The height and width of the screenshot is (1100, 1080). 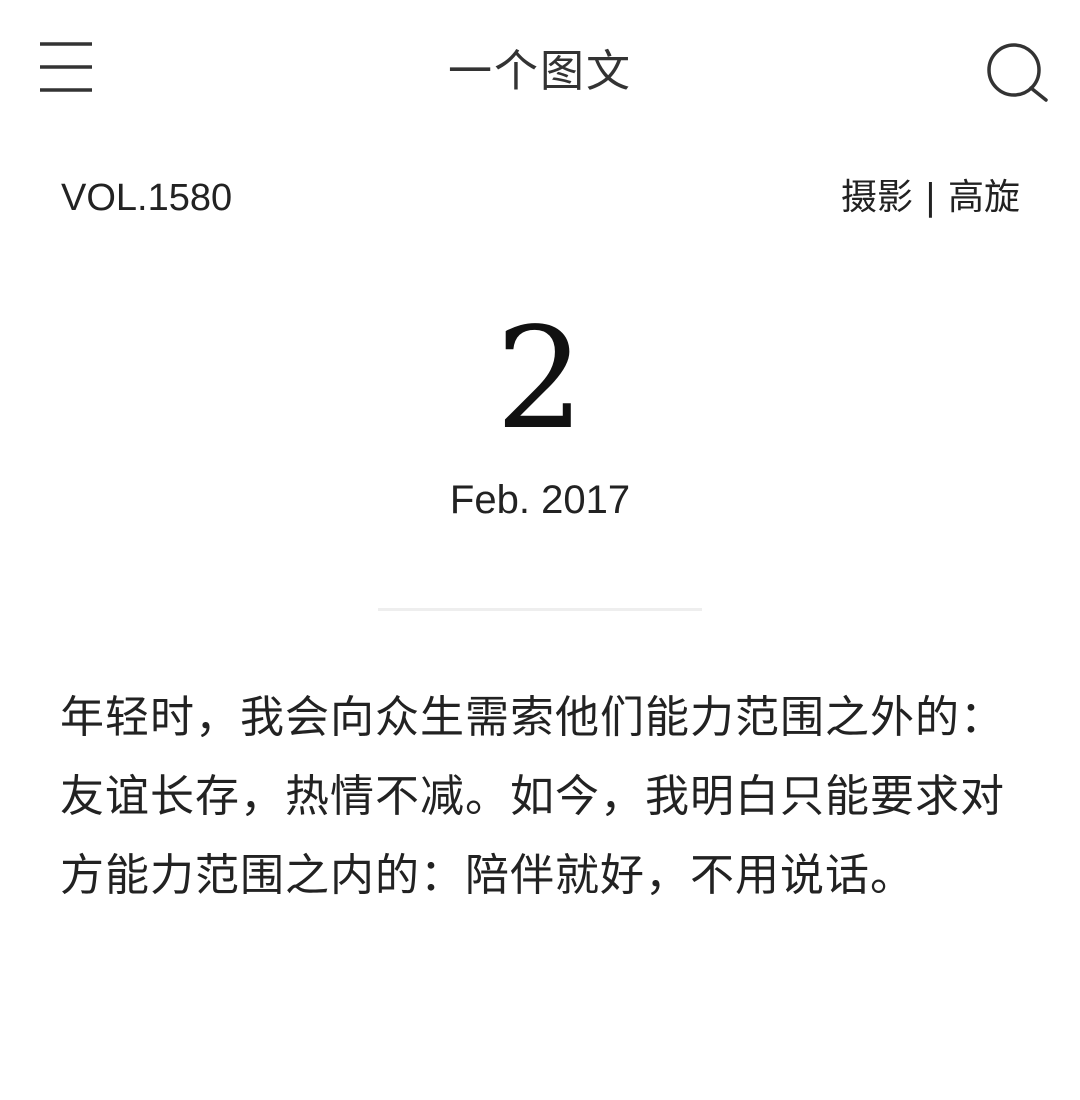 What do you see at coordinates (540, 609) in the screenshot?
I see `divider` at bounding box center [540, 609].